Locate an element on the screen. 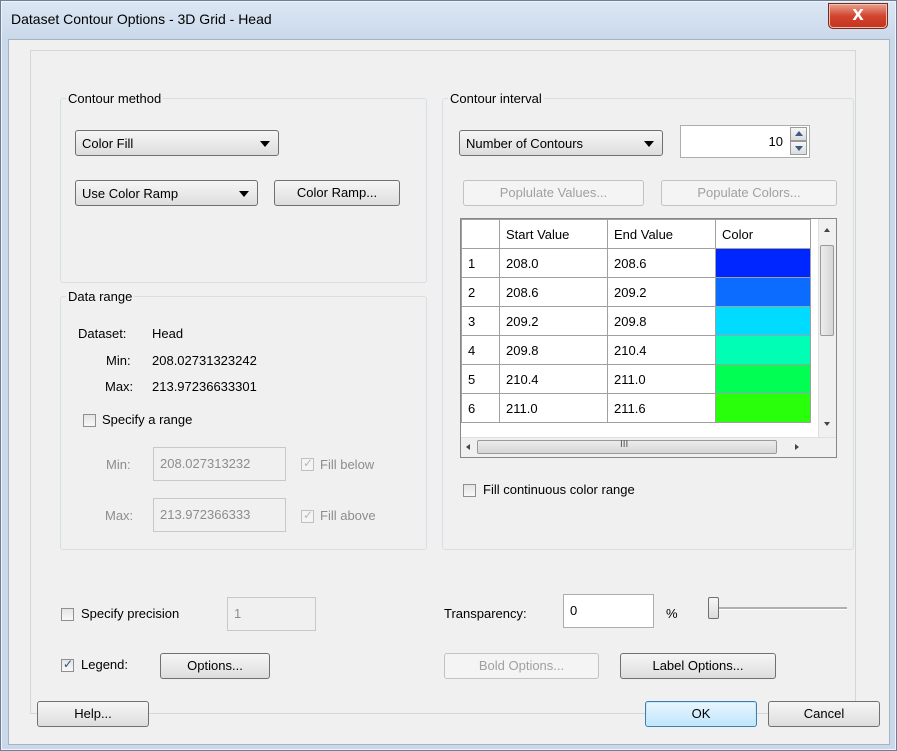  arrow-up-icon is located at coordinates (799, 133).